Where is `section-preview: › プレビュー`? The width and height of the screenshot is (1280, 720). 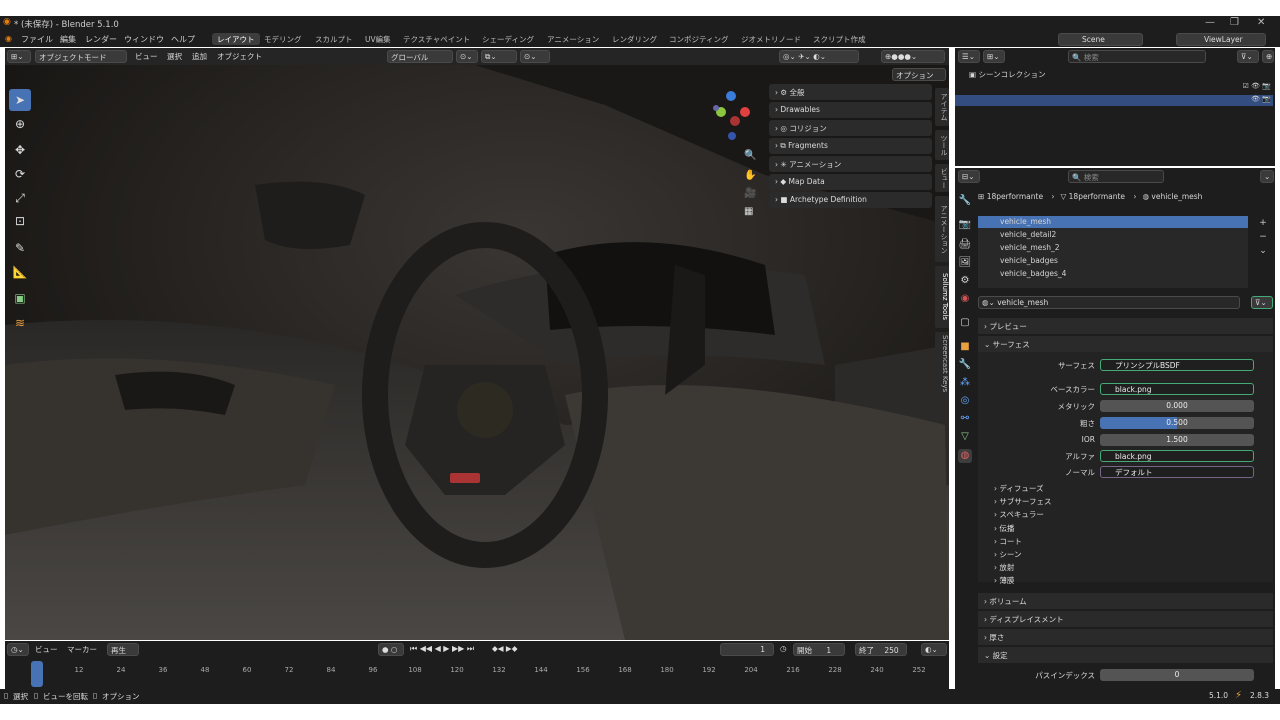 section-preview: › プレビュー is located at coordinates (1125, 326).